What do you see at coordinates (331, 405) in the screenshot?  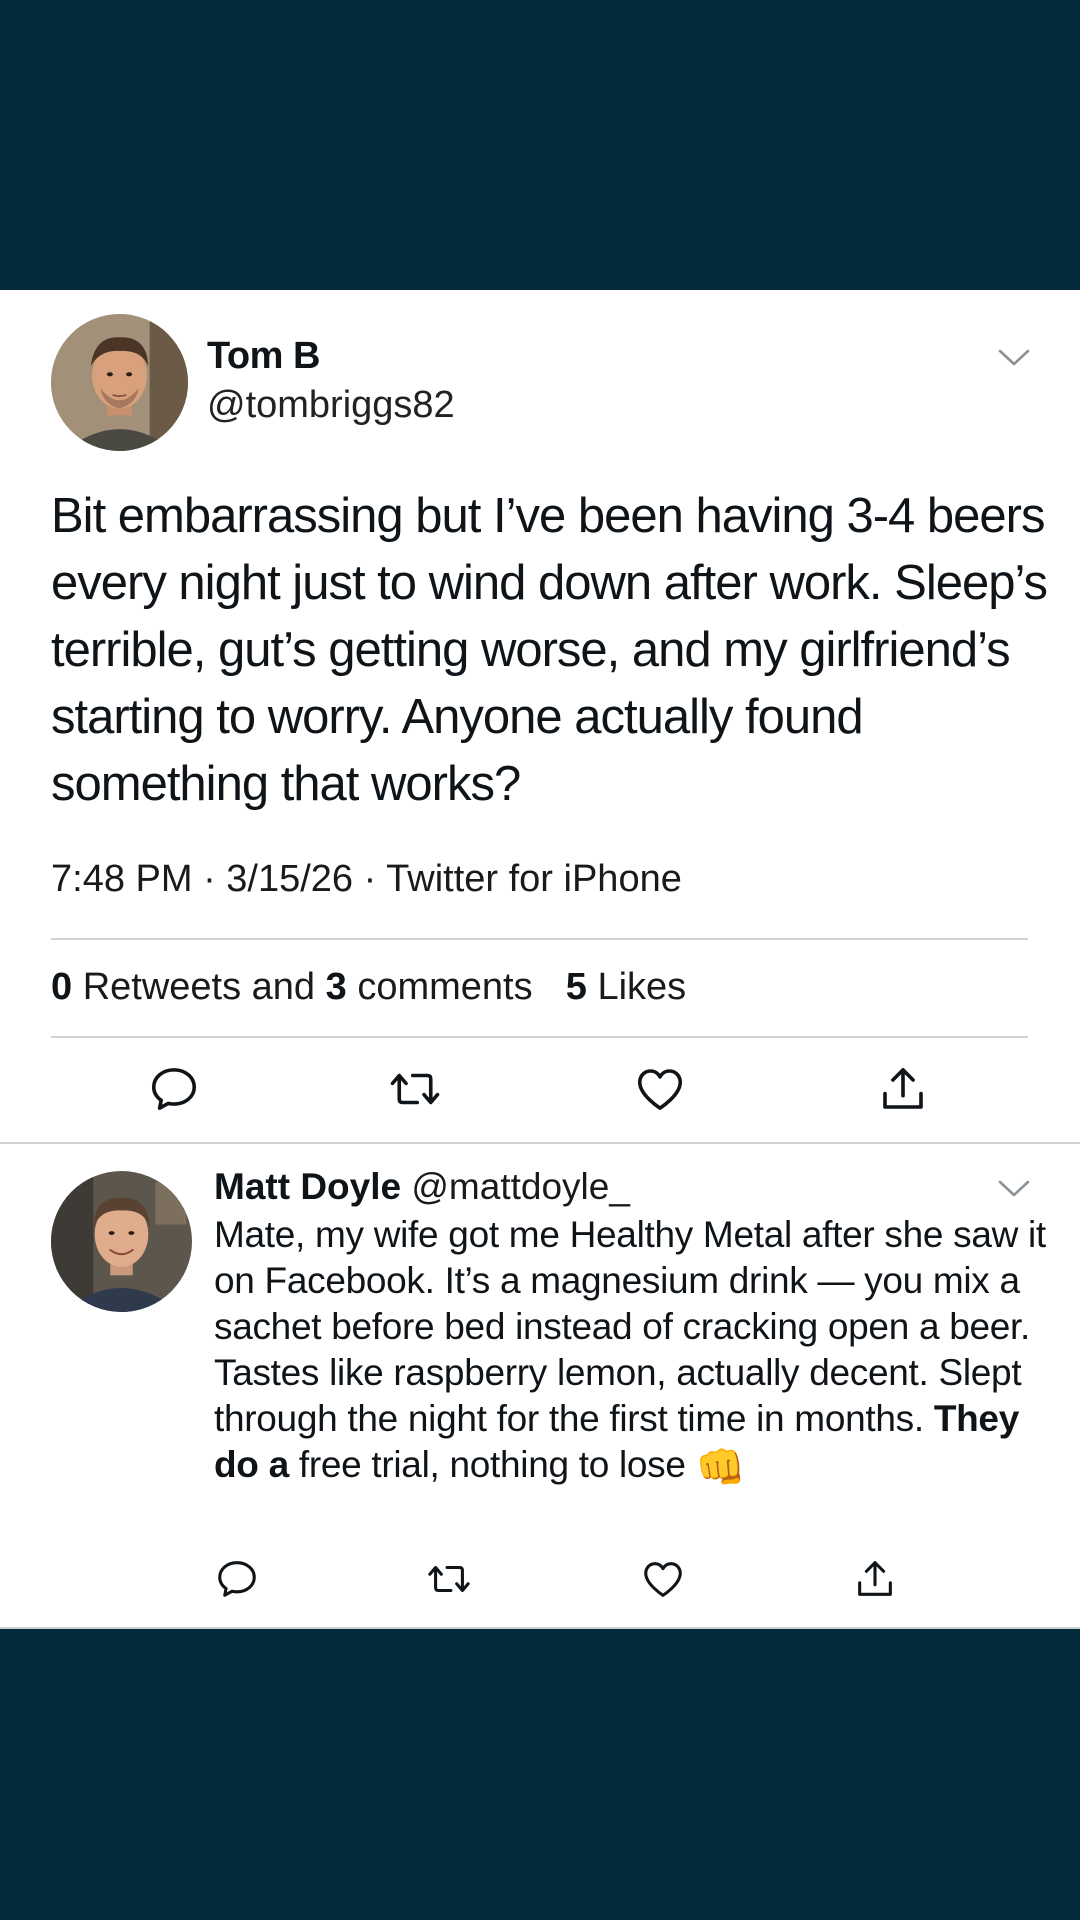 I see `user-handle: @tombriggs82` at bounding box center [331, 405].